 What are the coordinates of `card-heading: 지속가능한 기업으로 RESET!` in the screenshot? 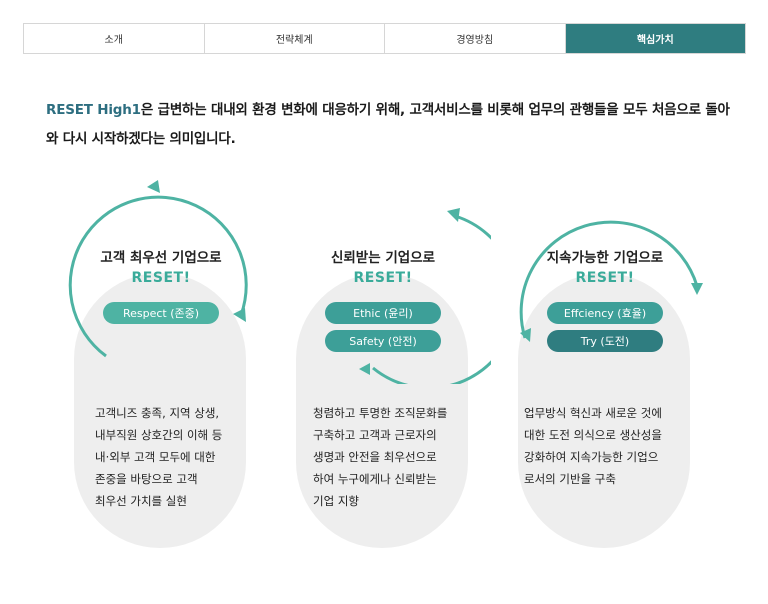 It's located at (605, 266).